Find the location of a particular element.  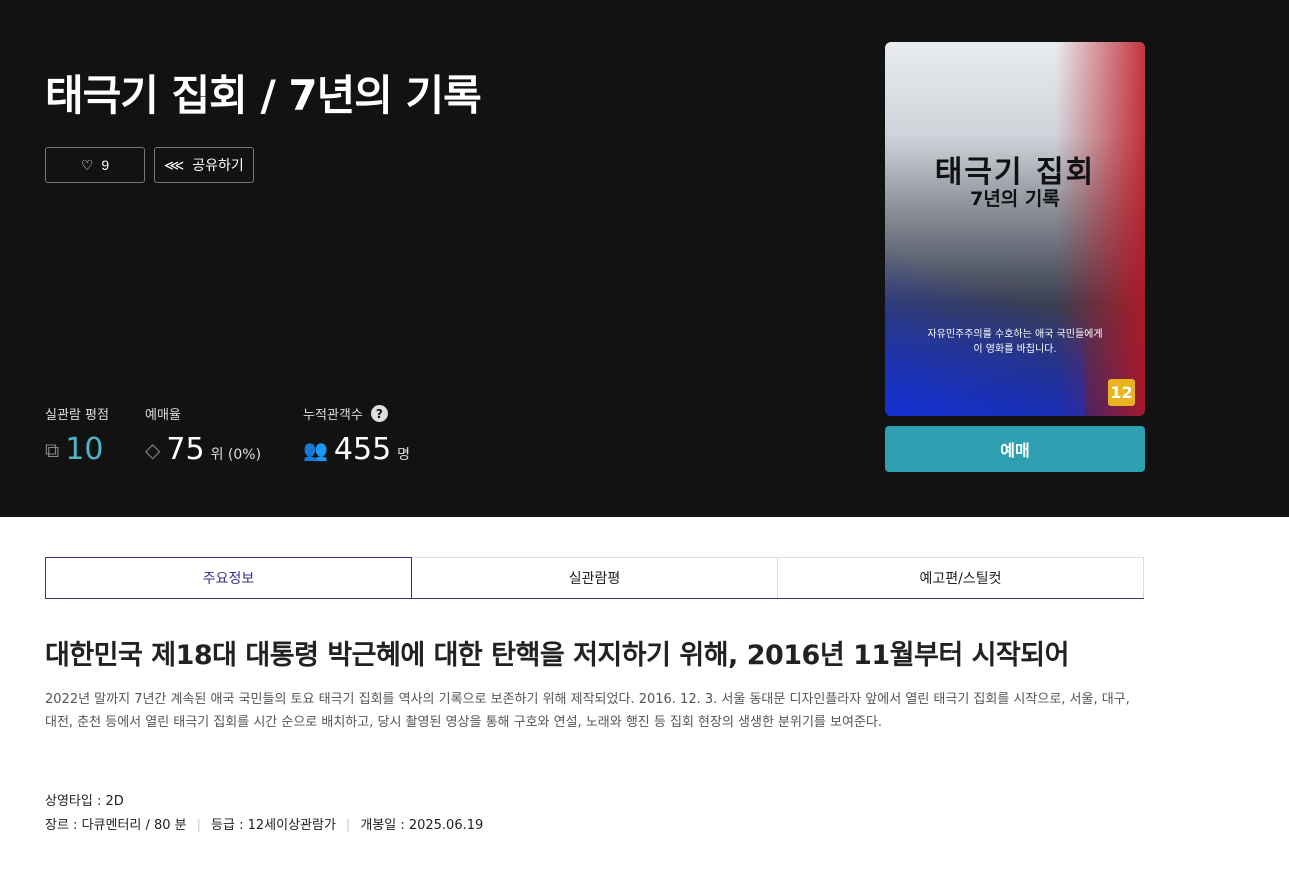

audience-label-row: 누적관객수 ? is located at coordinates (345, 413).